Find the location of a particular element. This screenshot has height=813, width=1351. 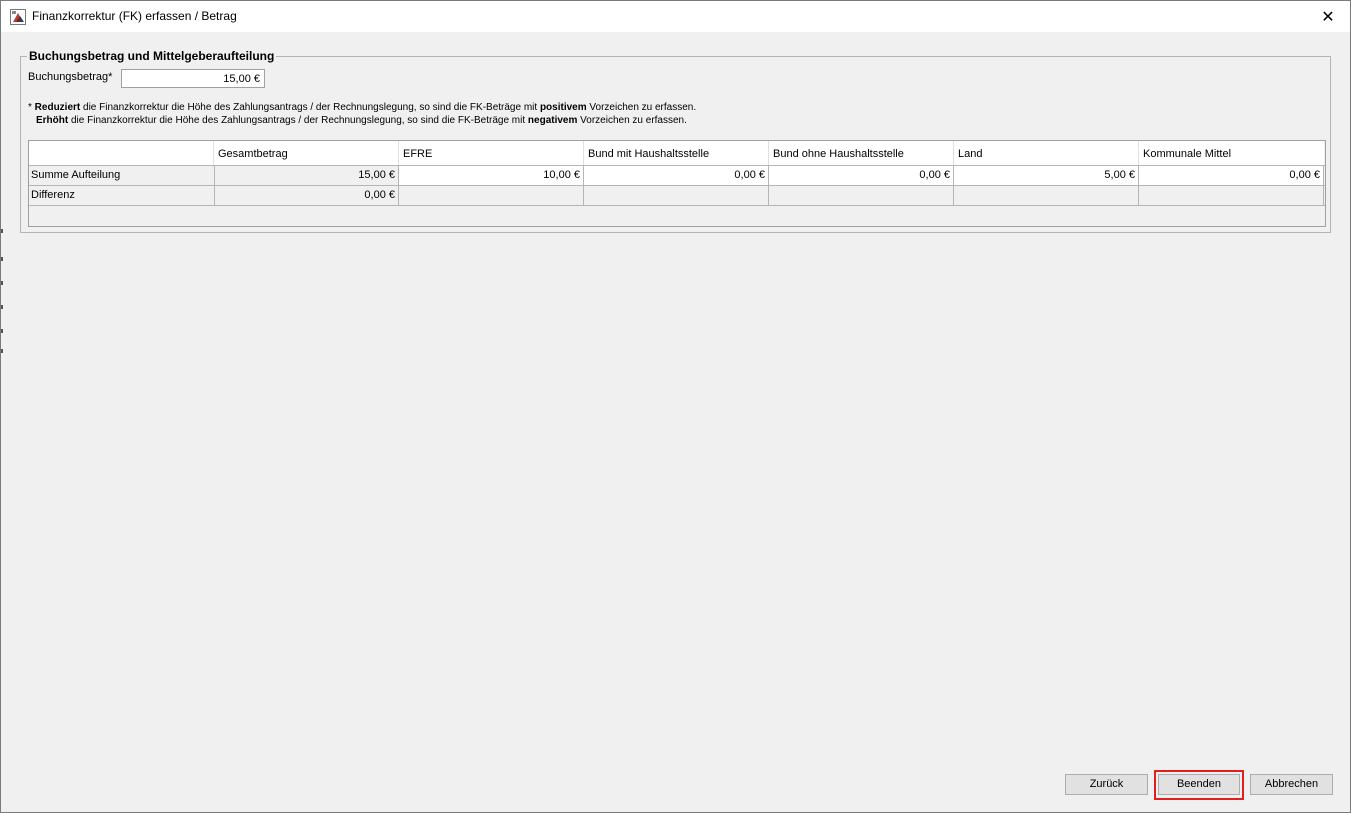

column-header-gesamtbetrag: Gesamtbetrag is located at coordinates (306, 153).